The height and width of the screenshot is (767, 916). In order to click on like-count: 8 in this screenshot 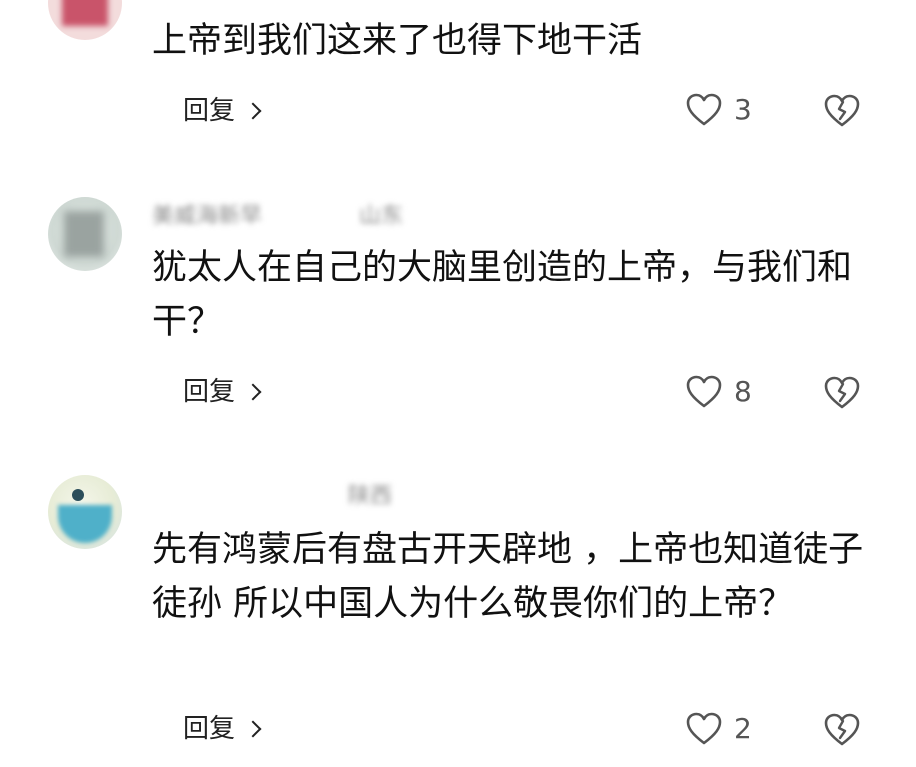, I will do `click(743, 391)`.